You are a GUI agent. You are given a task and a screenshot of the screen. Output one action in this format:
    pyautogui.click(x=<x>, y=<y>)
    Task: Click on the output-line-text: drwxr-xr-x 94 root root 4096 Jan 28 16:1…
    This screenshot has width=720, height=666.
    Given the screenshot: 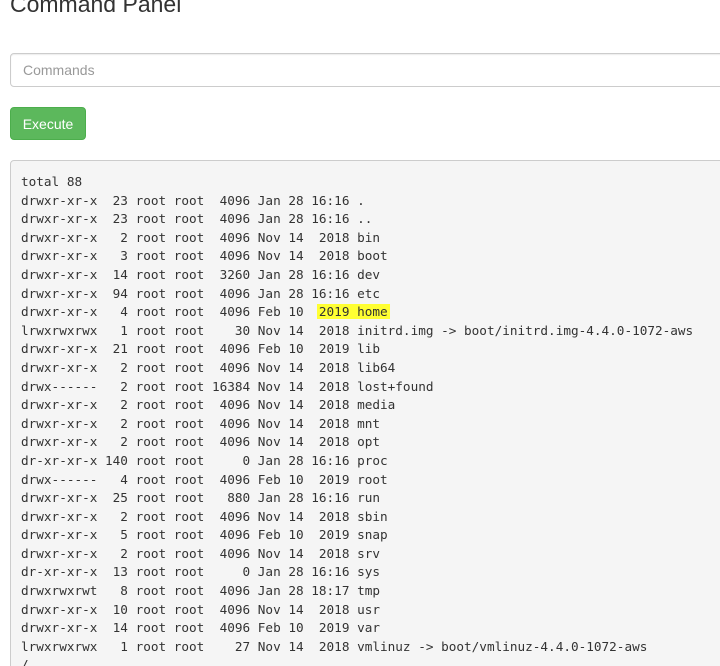 What is the action you would take?
    pyautogui.click(x=201, y=293)
    